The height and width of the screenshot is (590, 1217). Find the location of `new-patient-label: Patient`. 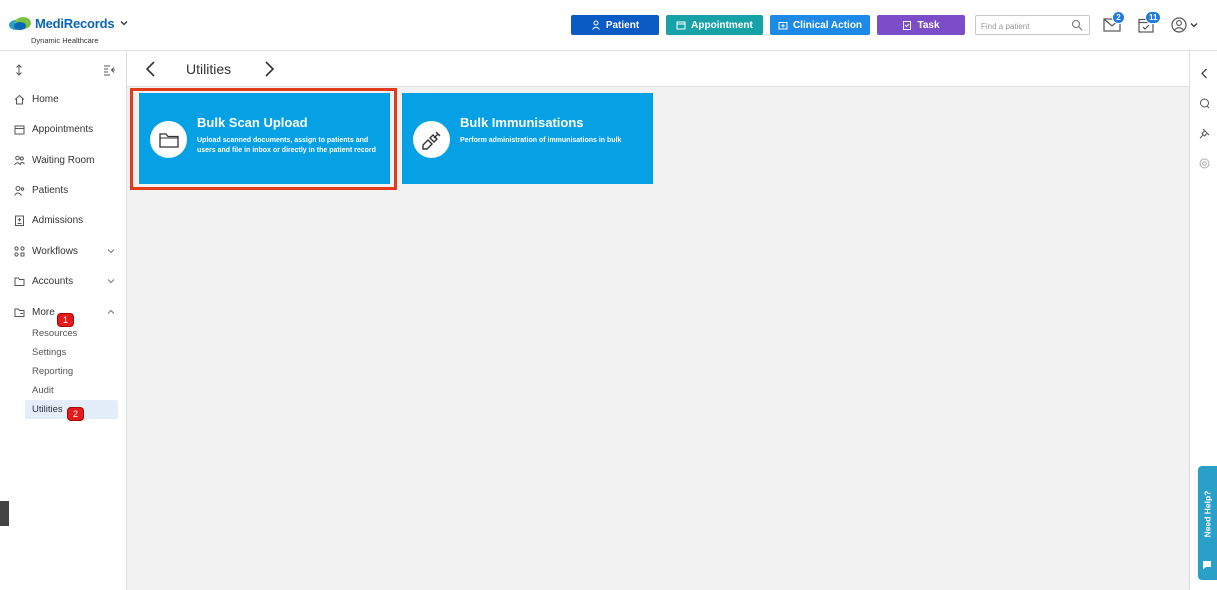

new-patient-label: Patient is located at coordinates (622, 25).